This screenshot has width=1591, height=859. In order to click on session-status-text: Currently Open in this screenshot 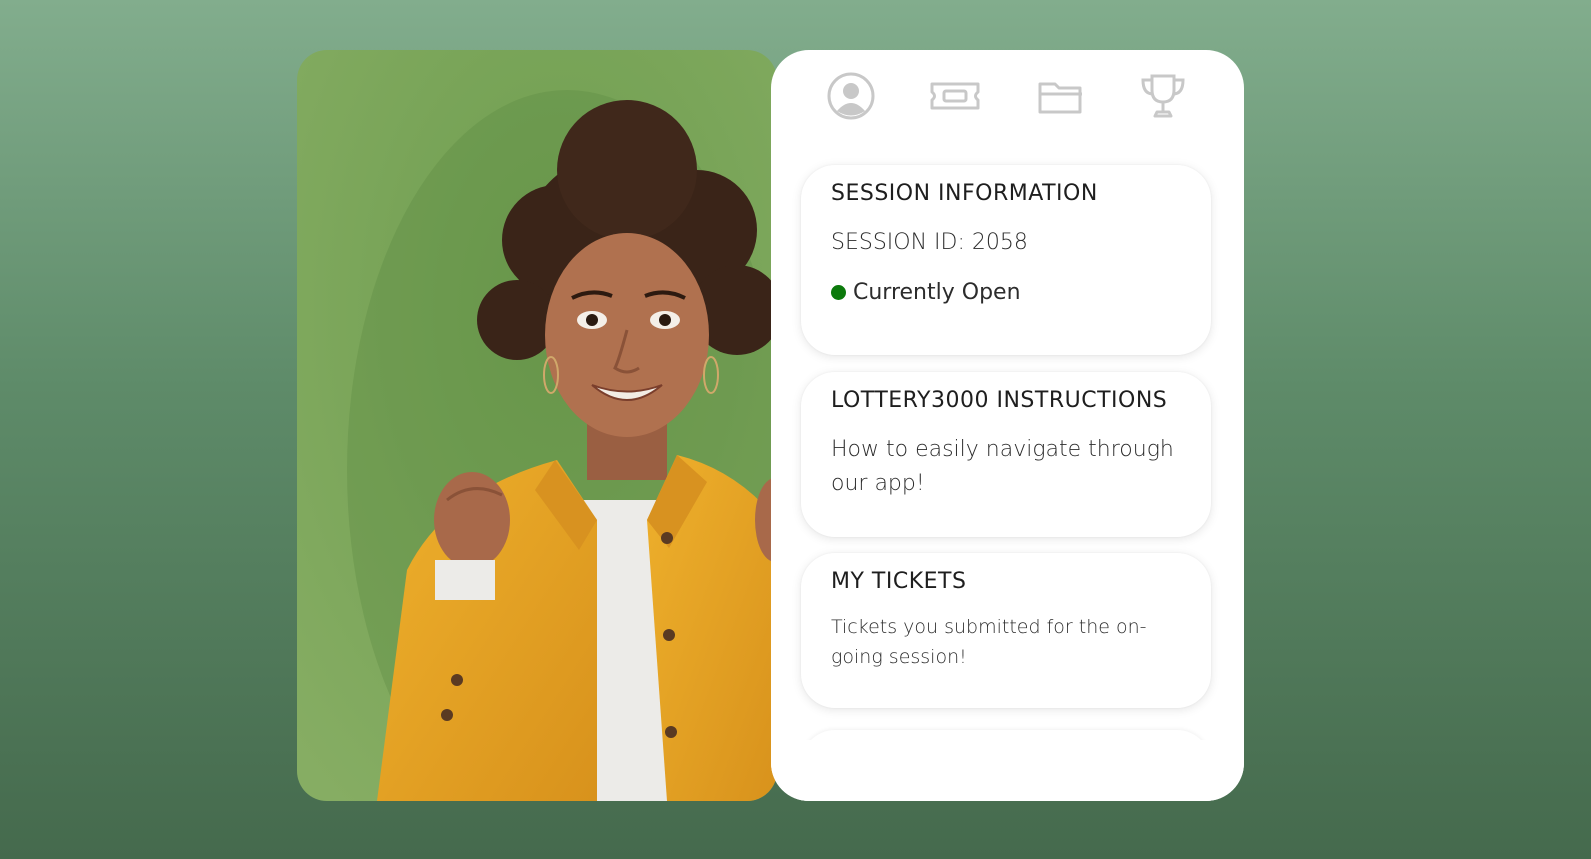, I will do `click(937, 292)`.